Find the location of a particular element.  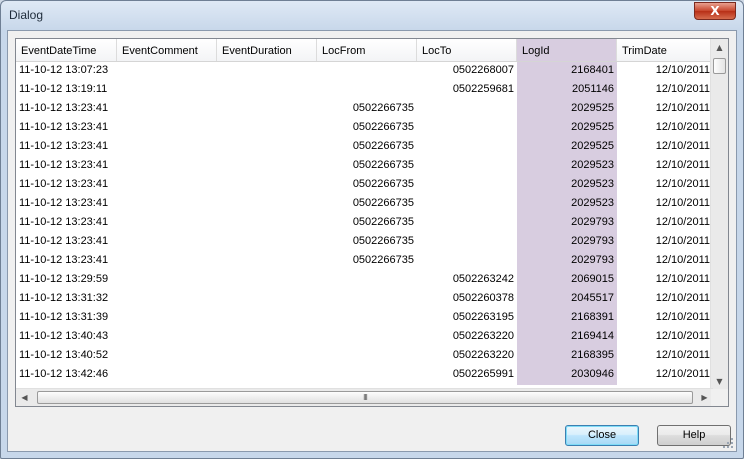

window-close-button: X is located at coordinates (715, 11).